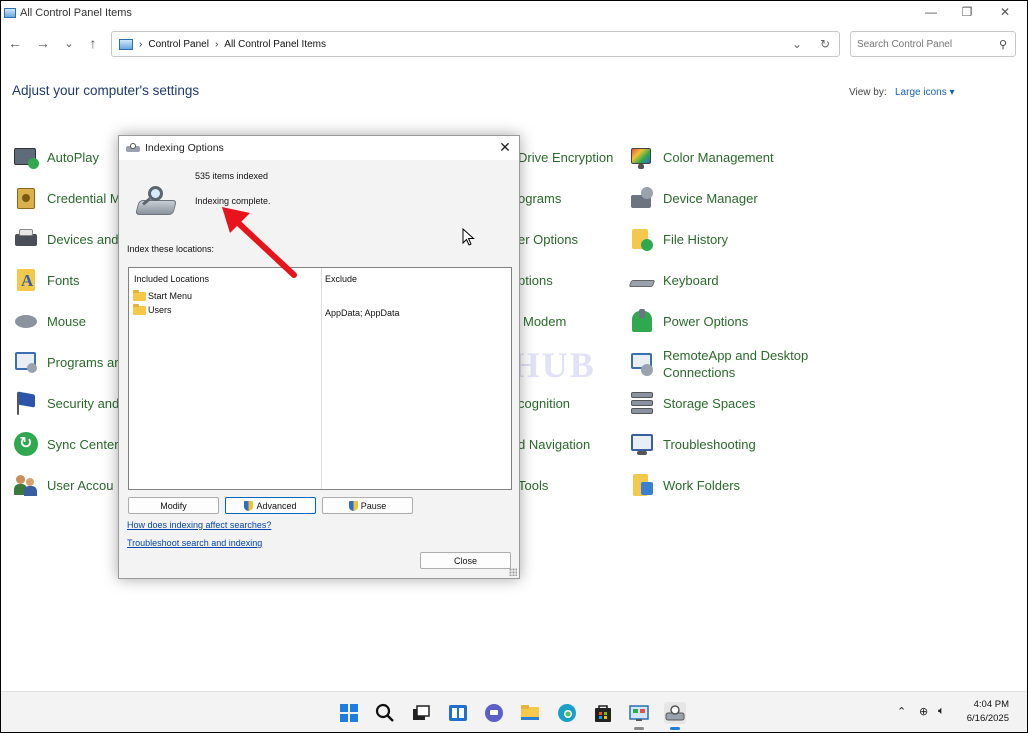  I want to click on cp-item-internet-options: ptions, so click(535, 280).